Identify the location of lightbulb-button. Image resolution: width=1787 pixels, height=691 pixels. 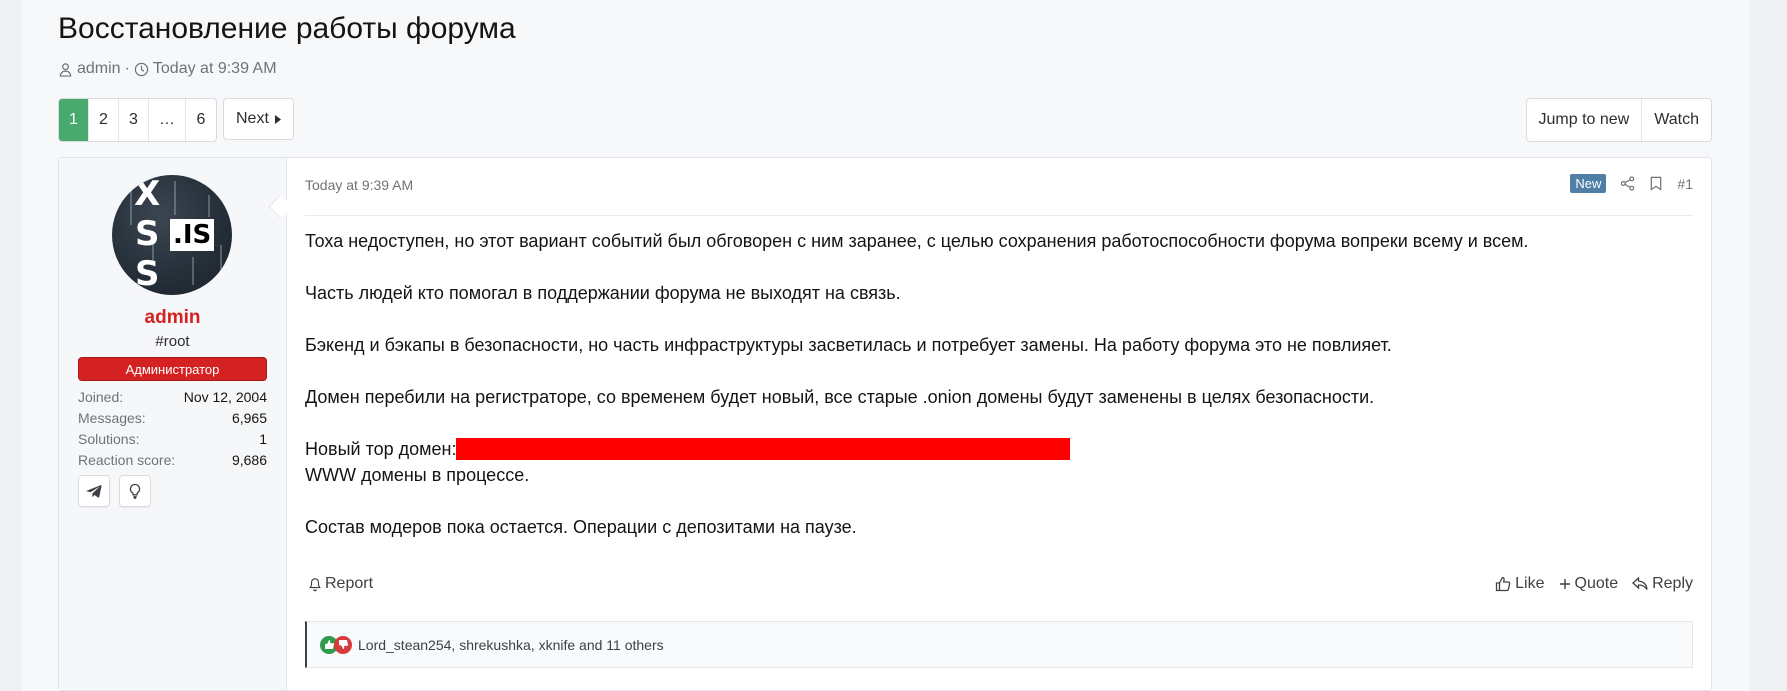
(135, 491).